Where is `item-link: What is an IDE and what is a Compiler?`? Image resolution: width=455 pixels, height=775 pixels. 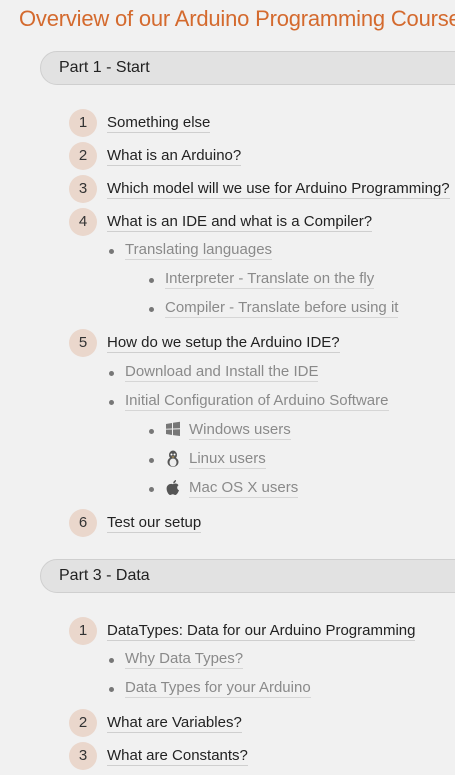 item-link: What is an IDE and what is a Compiler? is located at coordinates (240, 222).